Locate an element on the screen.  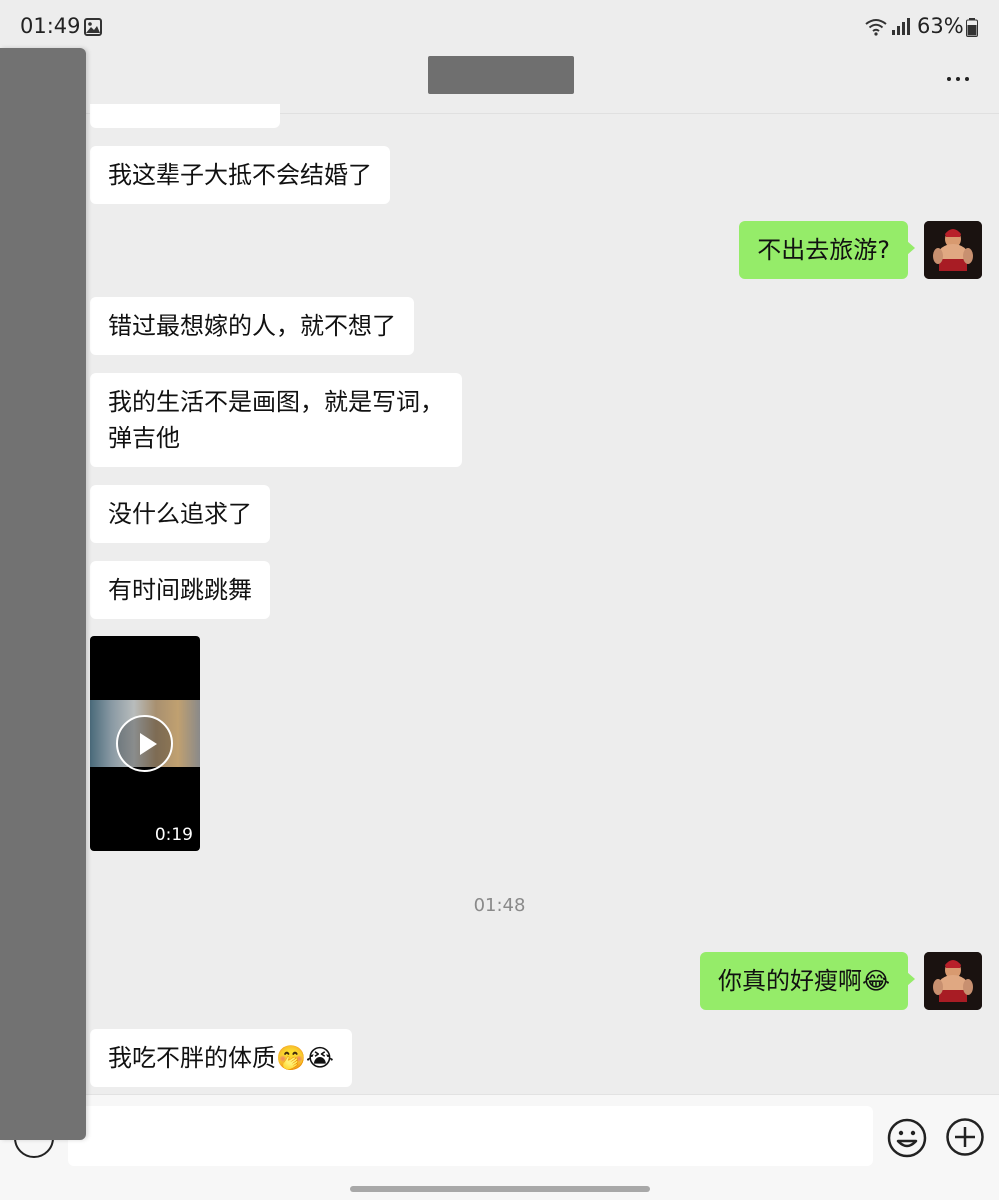
status-bar: 01:49 63% is located at coordinates (499, 28).